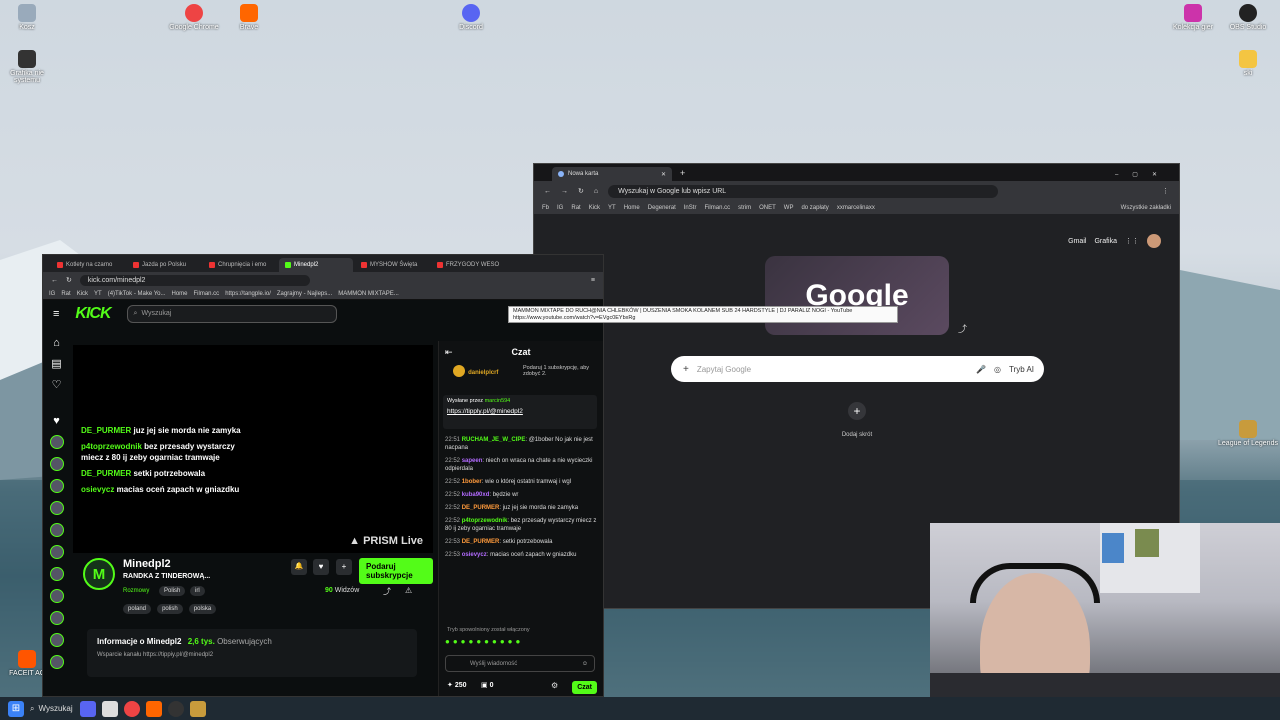 Image resolution: width=1280 pixels, height=720 pixels. Describe the element at coordinates (476, 495) in the screenshot. I see `msg-user: kuba90xd` at that location.